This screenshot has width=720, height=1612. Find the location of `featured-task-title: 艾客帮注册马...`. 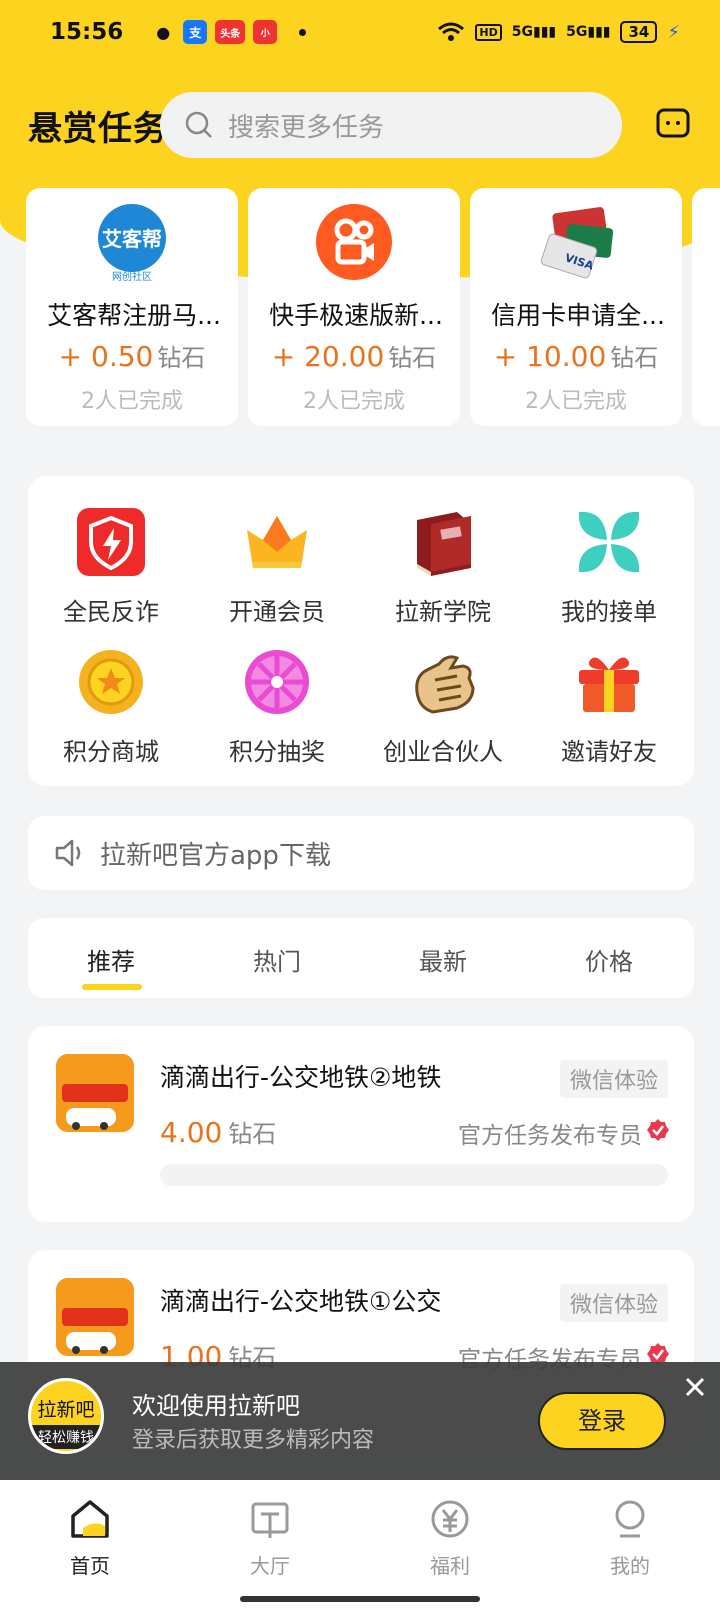

featured-task-title: 艾客帮注册马... is located at coordinates (134, 315).